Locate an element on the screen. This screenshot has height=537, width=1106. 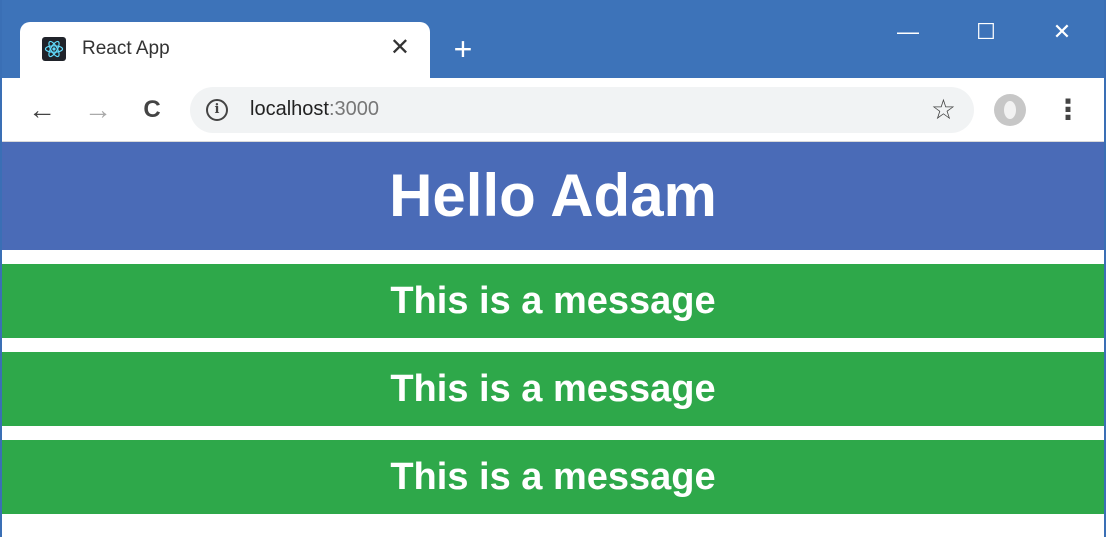
back-arrow-icon: ← is located at coordinates (42, 110).